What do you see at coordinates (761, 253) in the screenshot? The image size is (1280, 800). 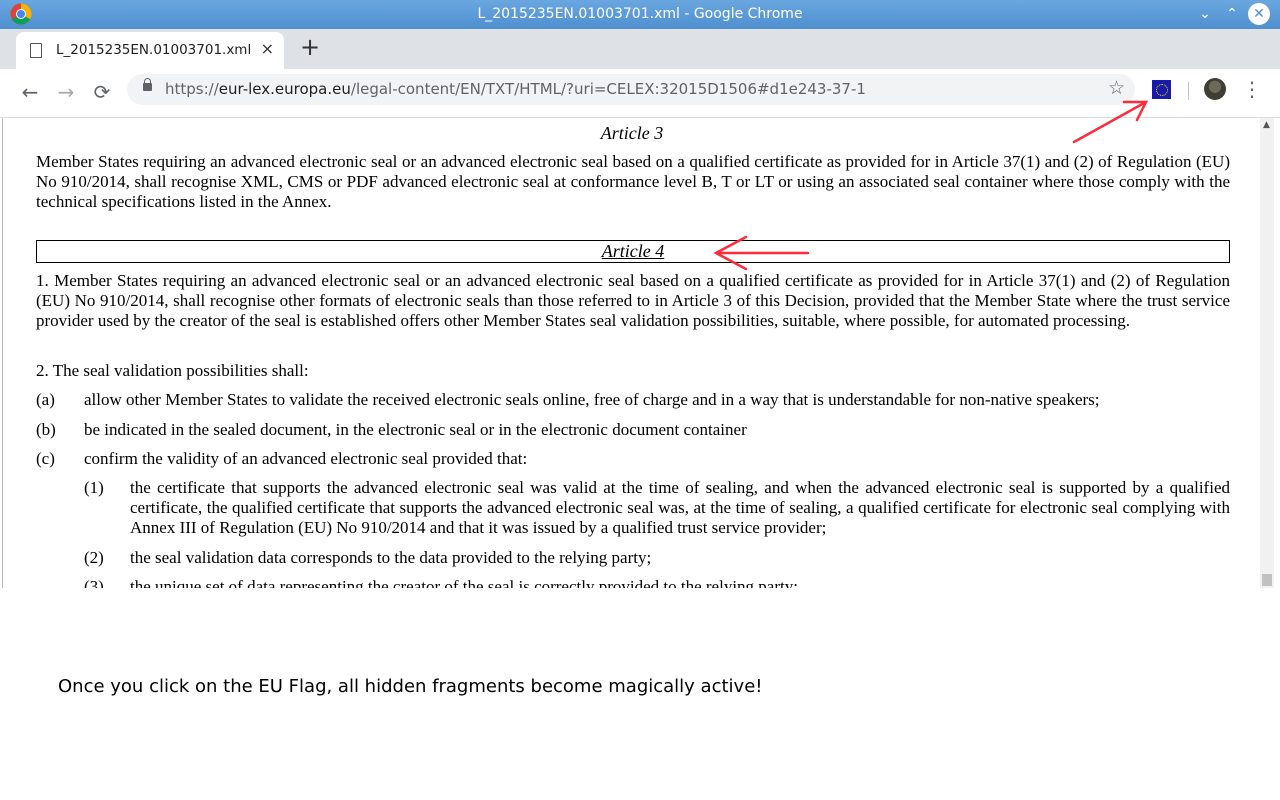 I see `arrow-to-article4` at bounding box center [761, 253].